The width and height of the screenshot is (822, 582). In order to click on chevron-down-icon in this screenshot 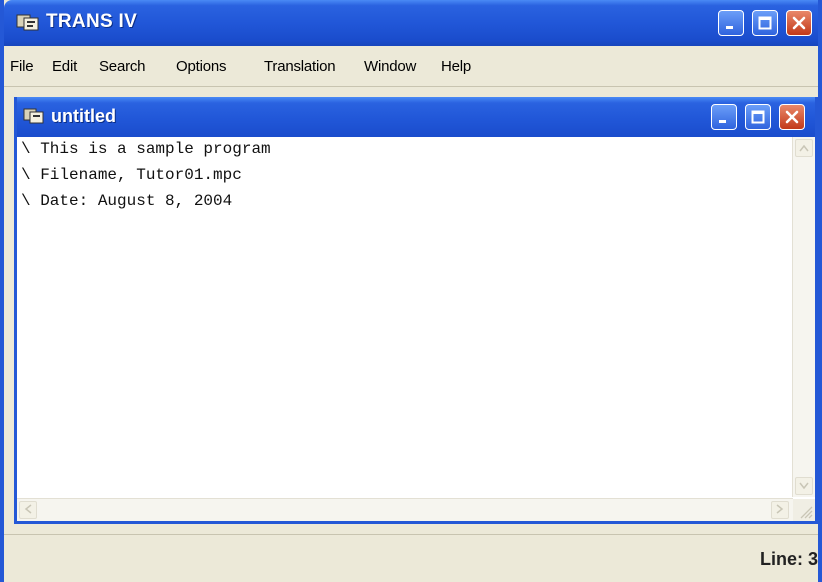, I will do `click(804, 486)`.